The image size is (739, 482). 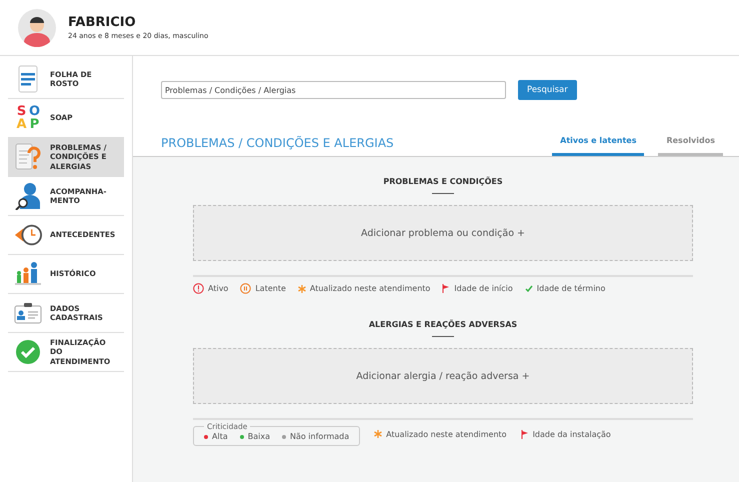 What do you see at coordinates (28, 235) in the screenshot?
I see `clock-arrow-icon` at bounding box center [28, 235].